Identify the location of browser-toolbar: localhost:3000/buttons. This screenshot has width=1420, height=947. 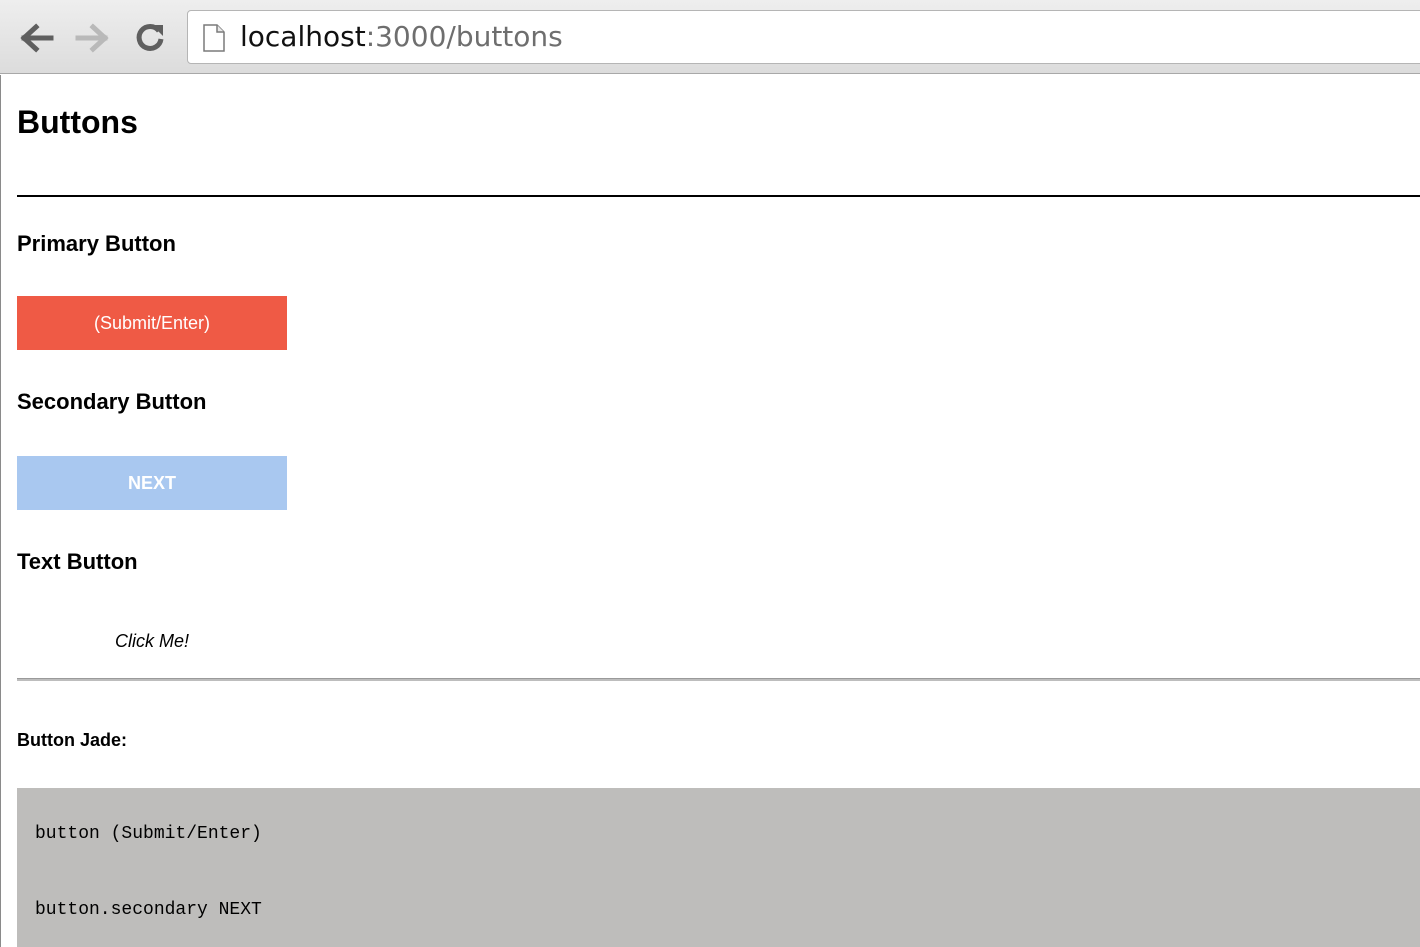
(710, 37).